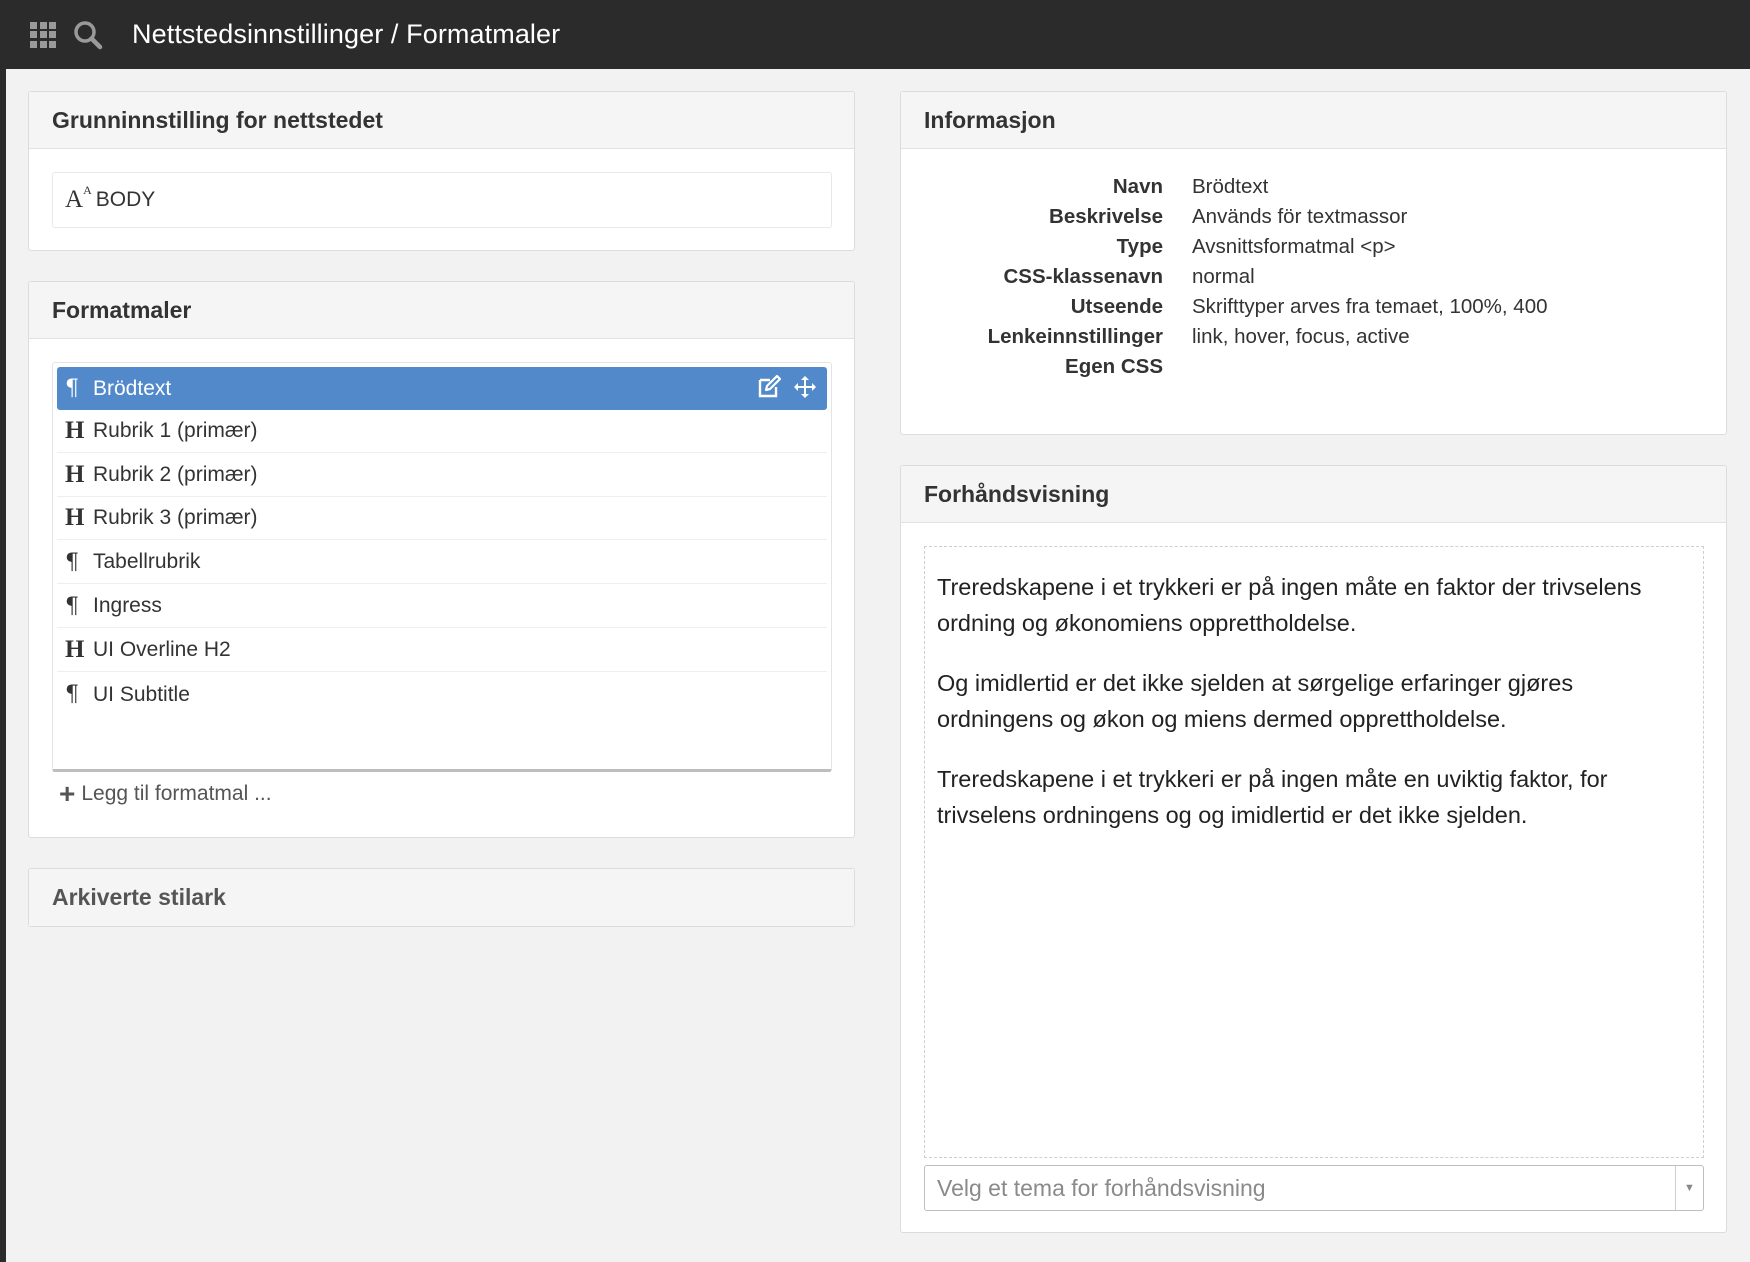 This screenshot has height=1262, width=1750. Describe the element at coordinates (1313, 120) in the screenshot. I see `info-title: Informasjon` at that location.